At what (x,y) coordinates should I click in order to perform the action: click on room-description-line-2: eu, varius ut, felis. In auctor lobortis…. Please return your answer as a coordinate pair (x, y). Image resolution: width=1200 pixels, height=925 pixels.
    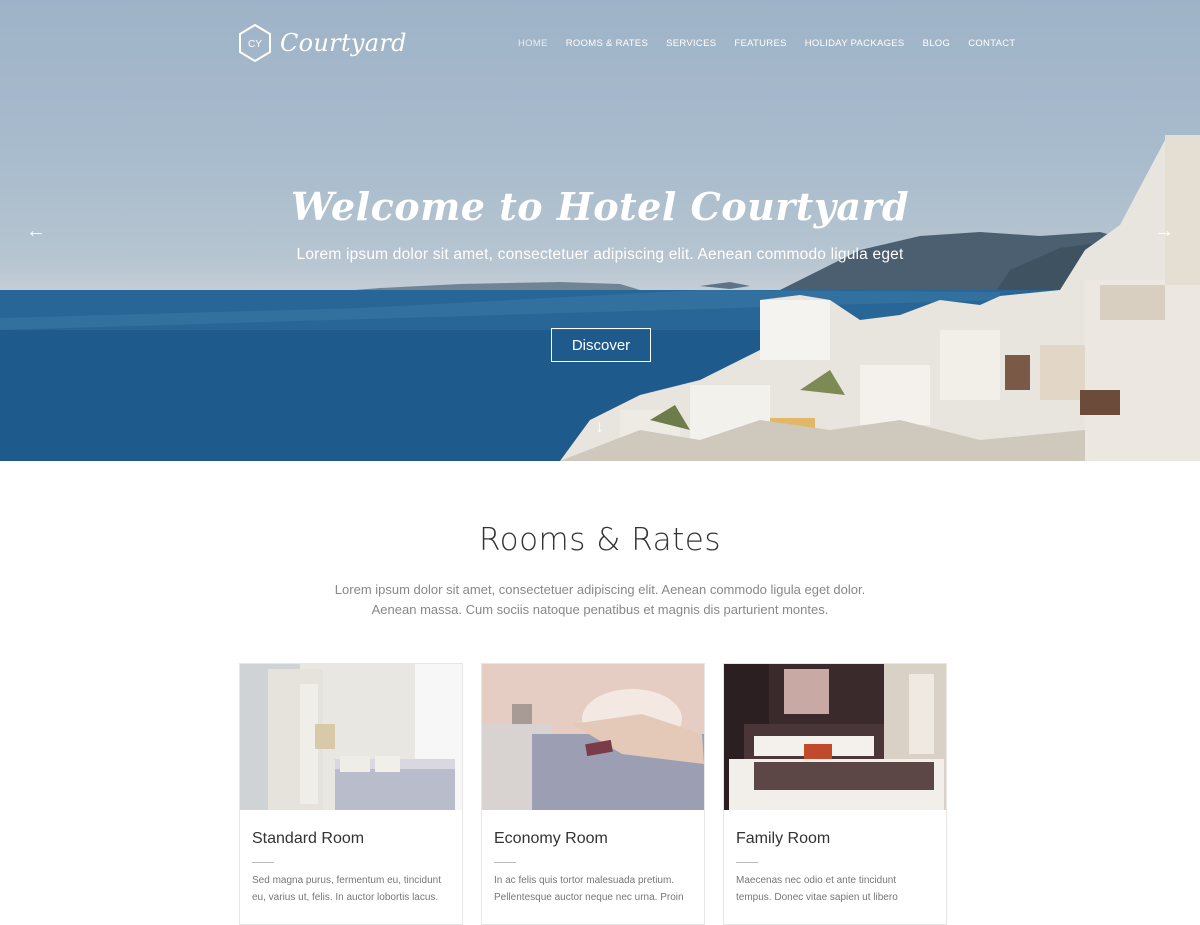
    Looking at the image, I should click on (345, 897).